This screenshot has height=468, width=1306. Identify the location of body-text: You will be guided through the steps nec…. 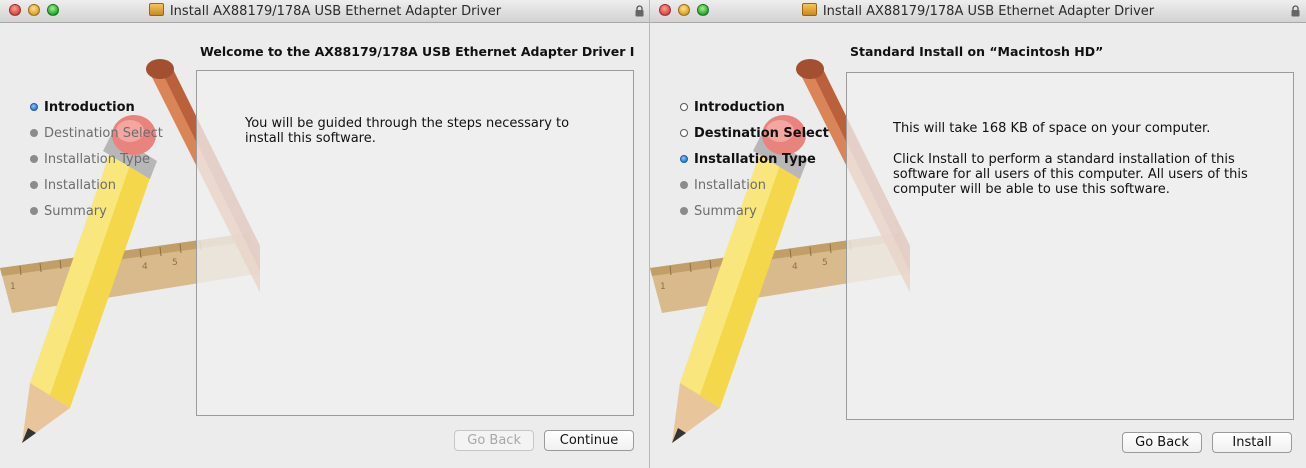
(407, 131).